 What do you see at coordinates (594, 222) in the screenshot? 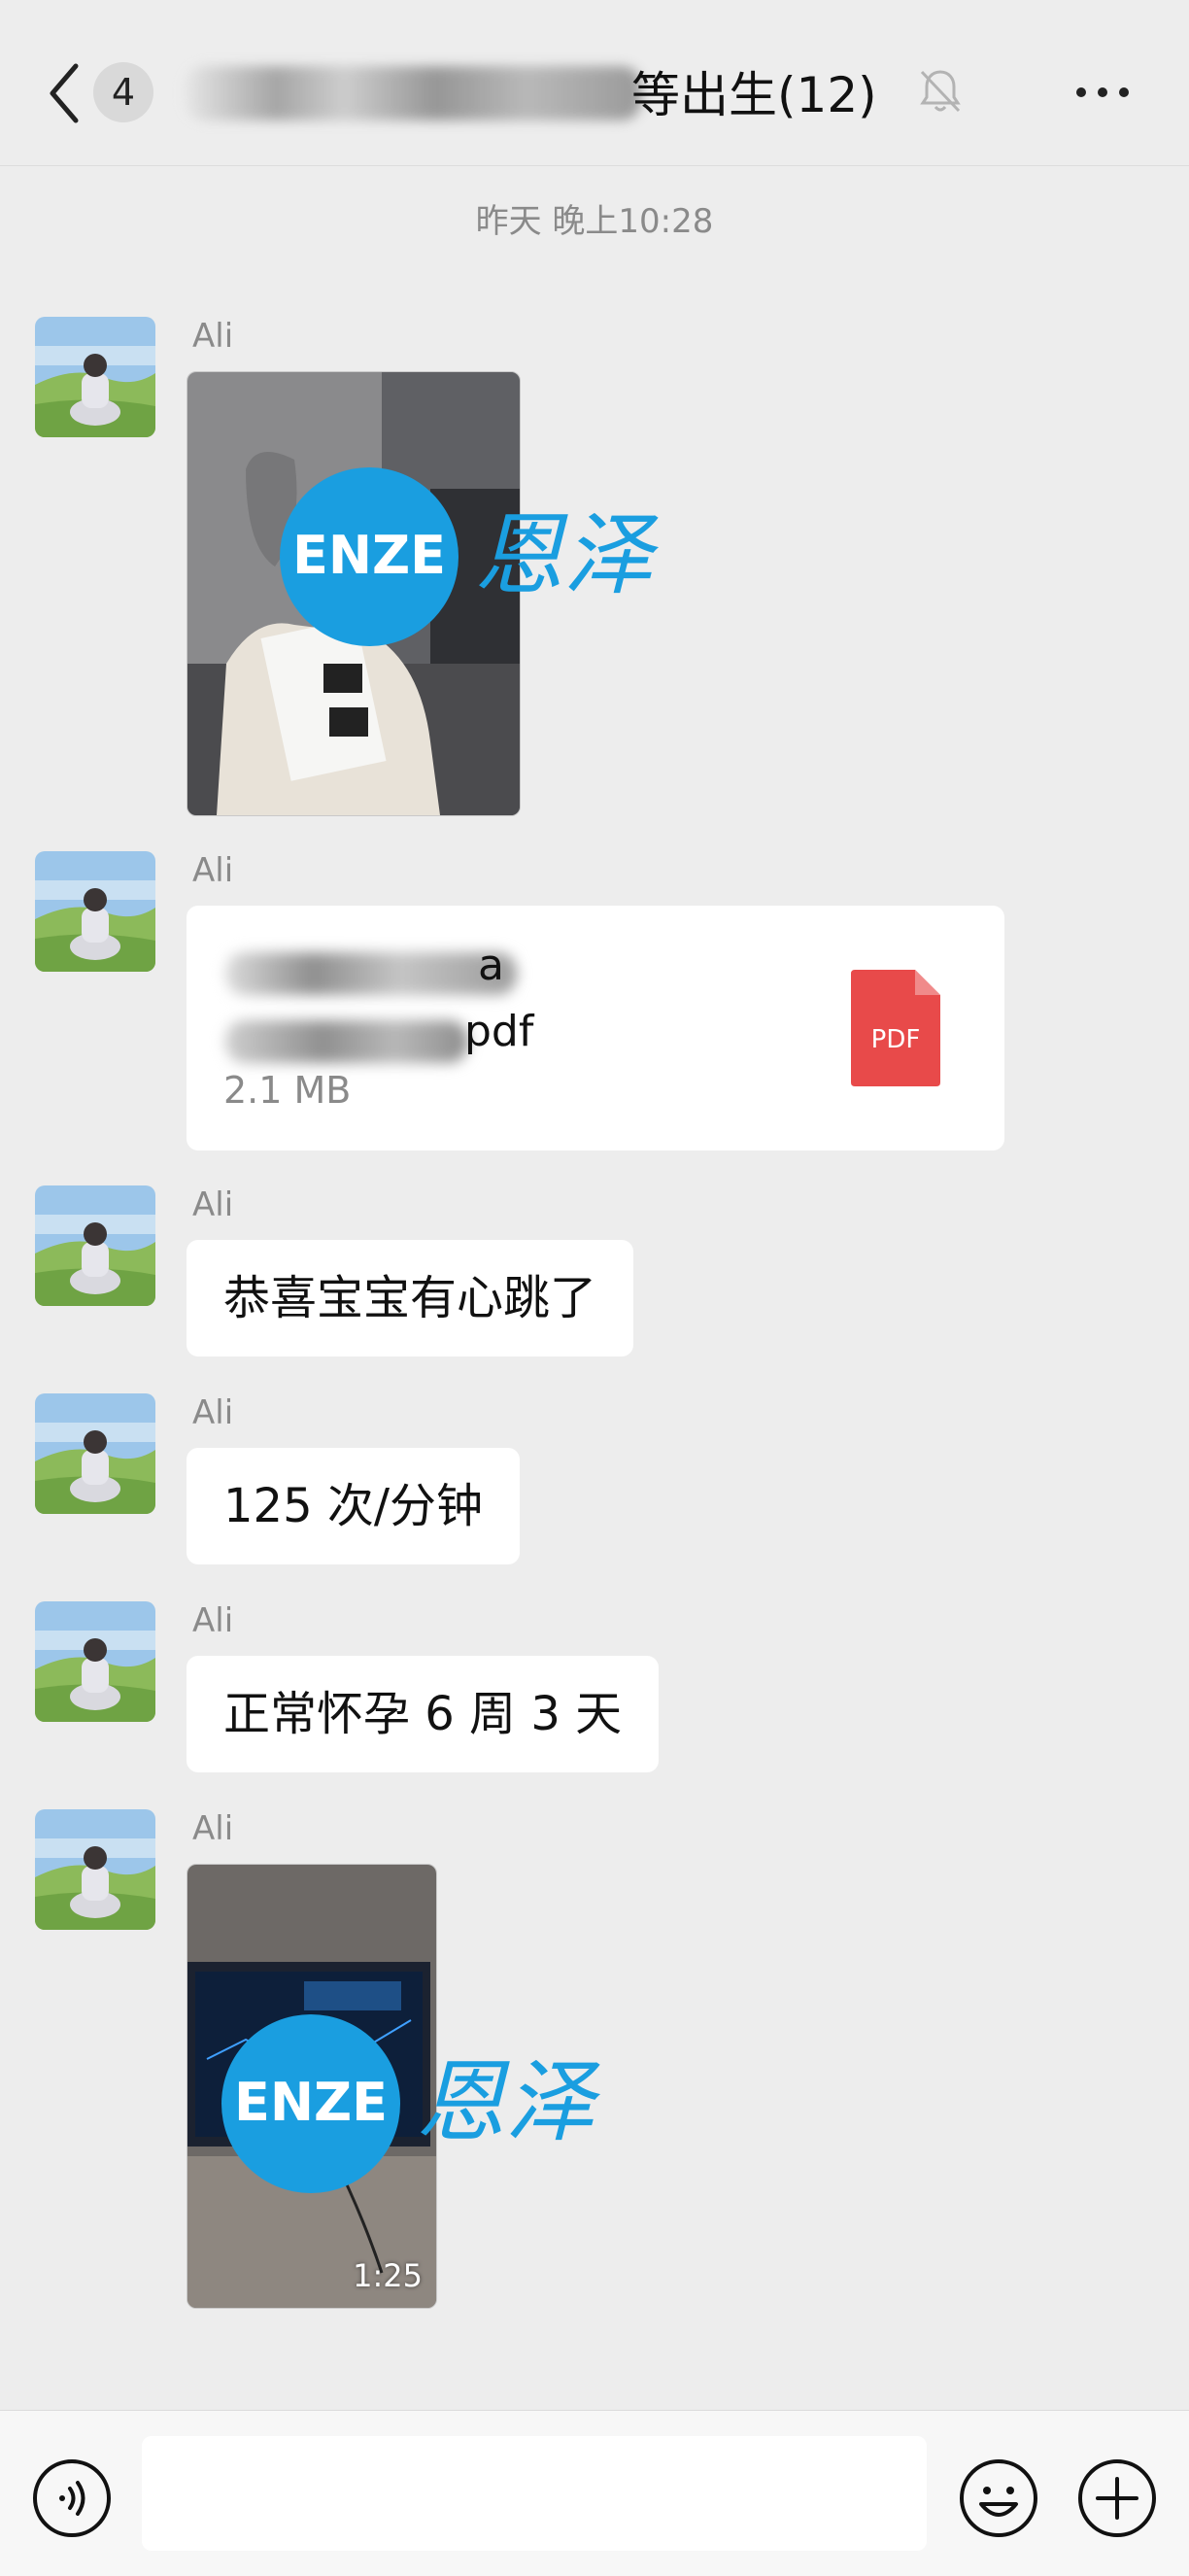
I see `chat-timestamp: 昨天 晚上10:28` at bounding box center [594, 222].